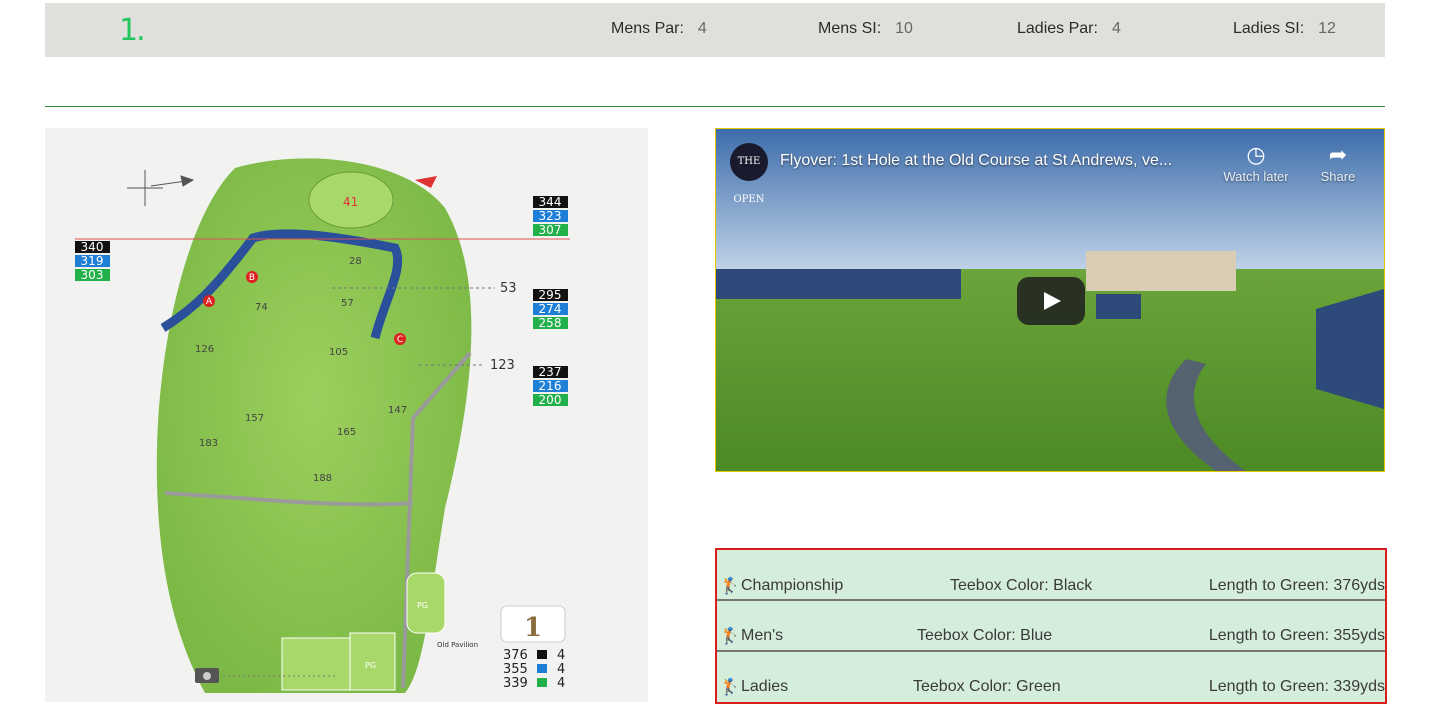  What do you see at coordinates (1269, 28) in the screenshot?
I see `ladies-si-label: Ladies SI:` at bounding box center [1269, 28].